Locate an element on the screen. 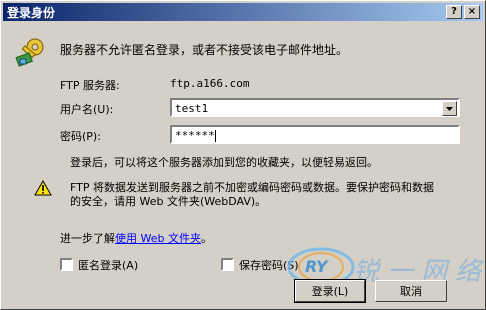  ftp-server-value: ftp.a166.com is located at coordinates (210, 83).